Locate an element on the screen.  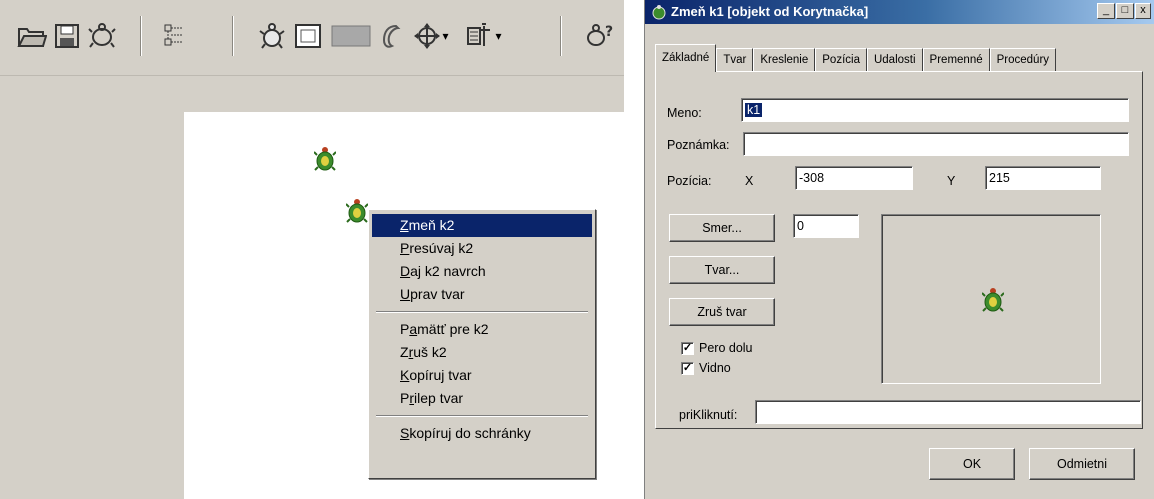
menu-item-paste-shape: Prilep tvar is located at coordinates (482, 398).